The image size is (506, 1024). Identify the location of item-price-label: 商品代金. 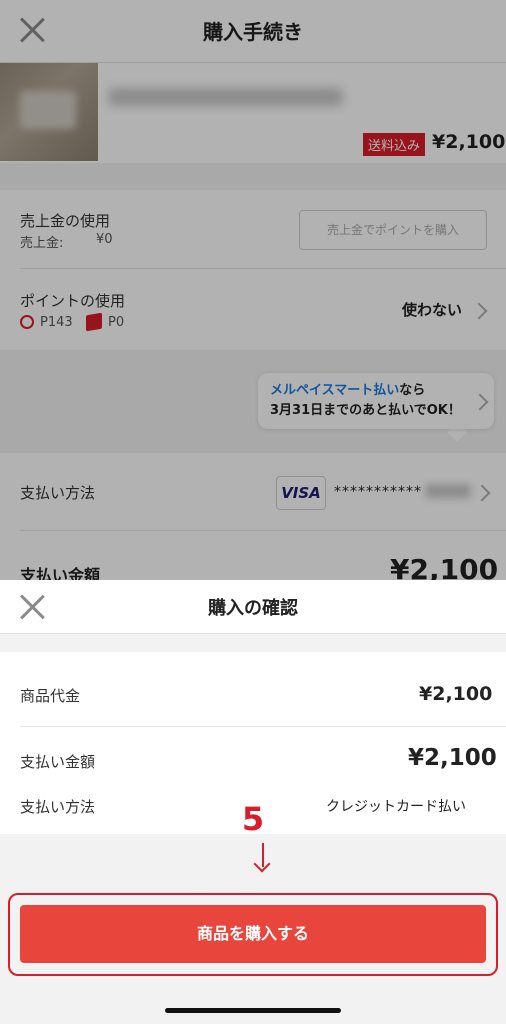
(50, 696).